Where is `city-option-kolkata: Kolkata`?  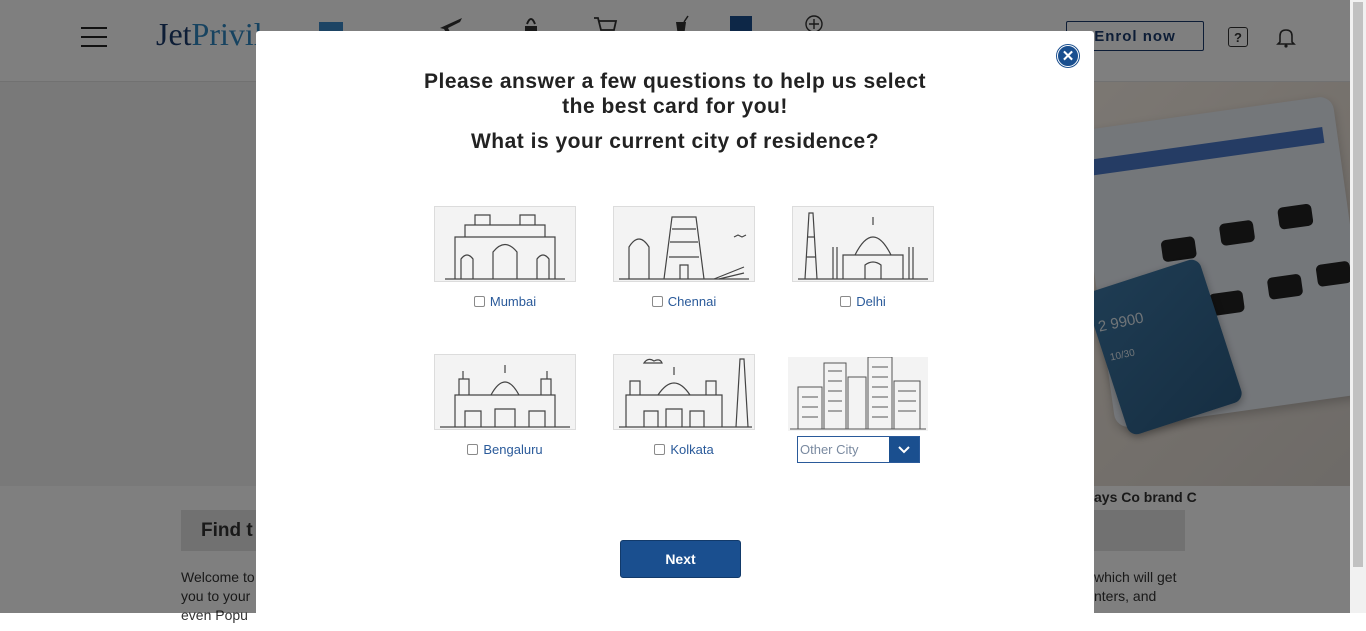 city-option-kolkata: Kolkata is located at coordinates (684, 405).